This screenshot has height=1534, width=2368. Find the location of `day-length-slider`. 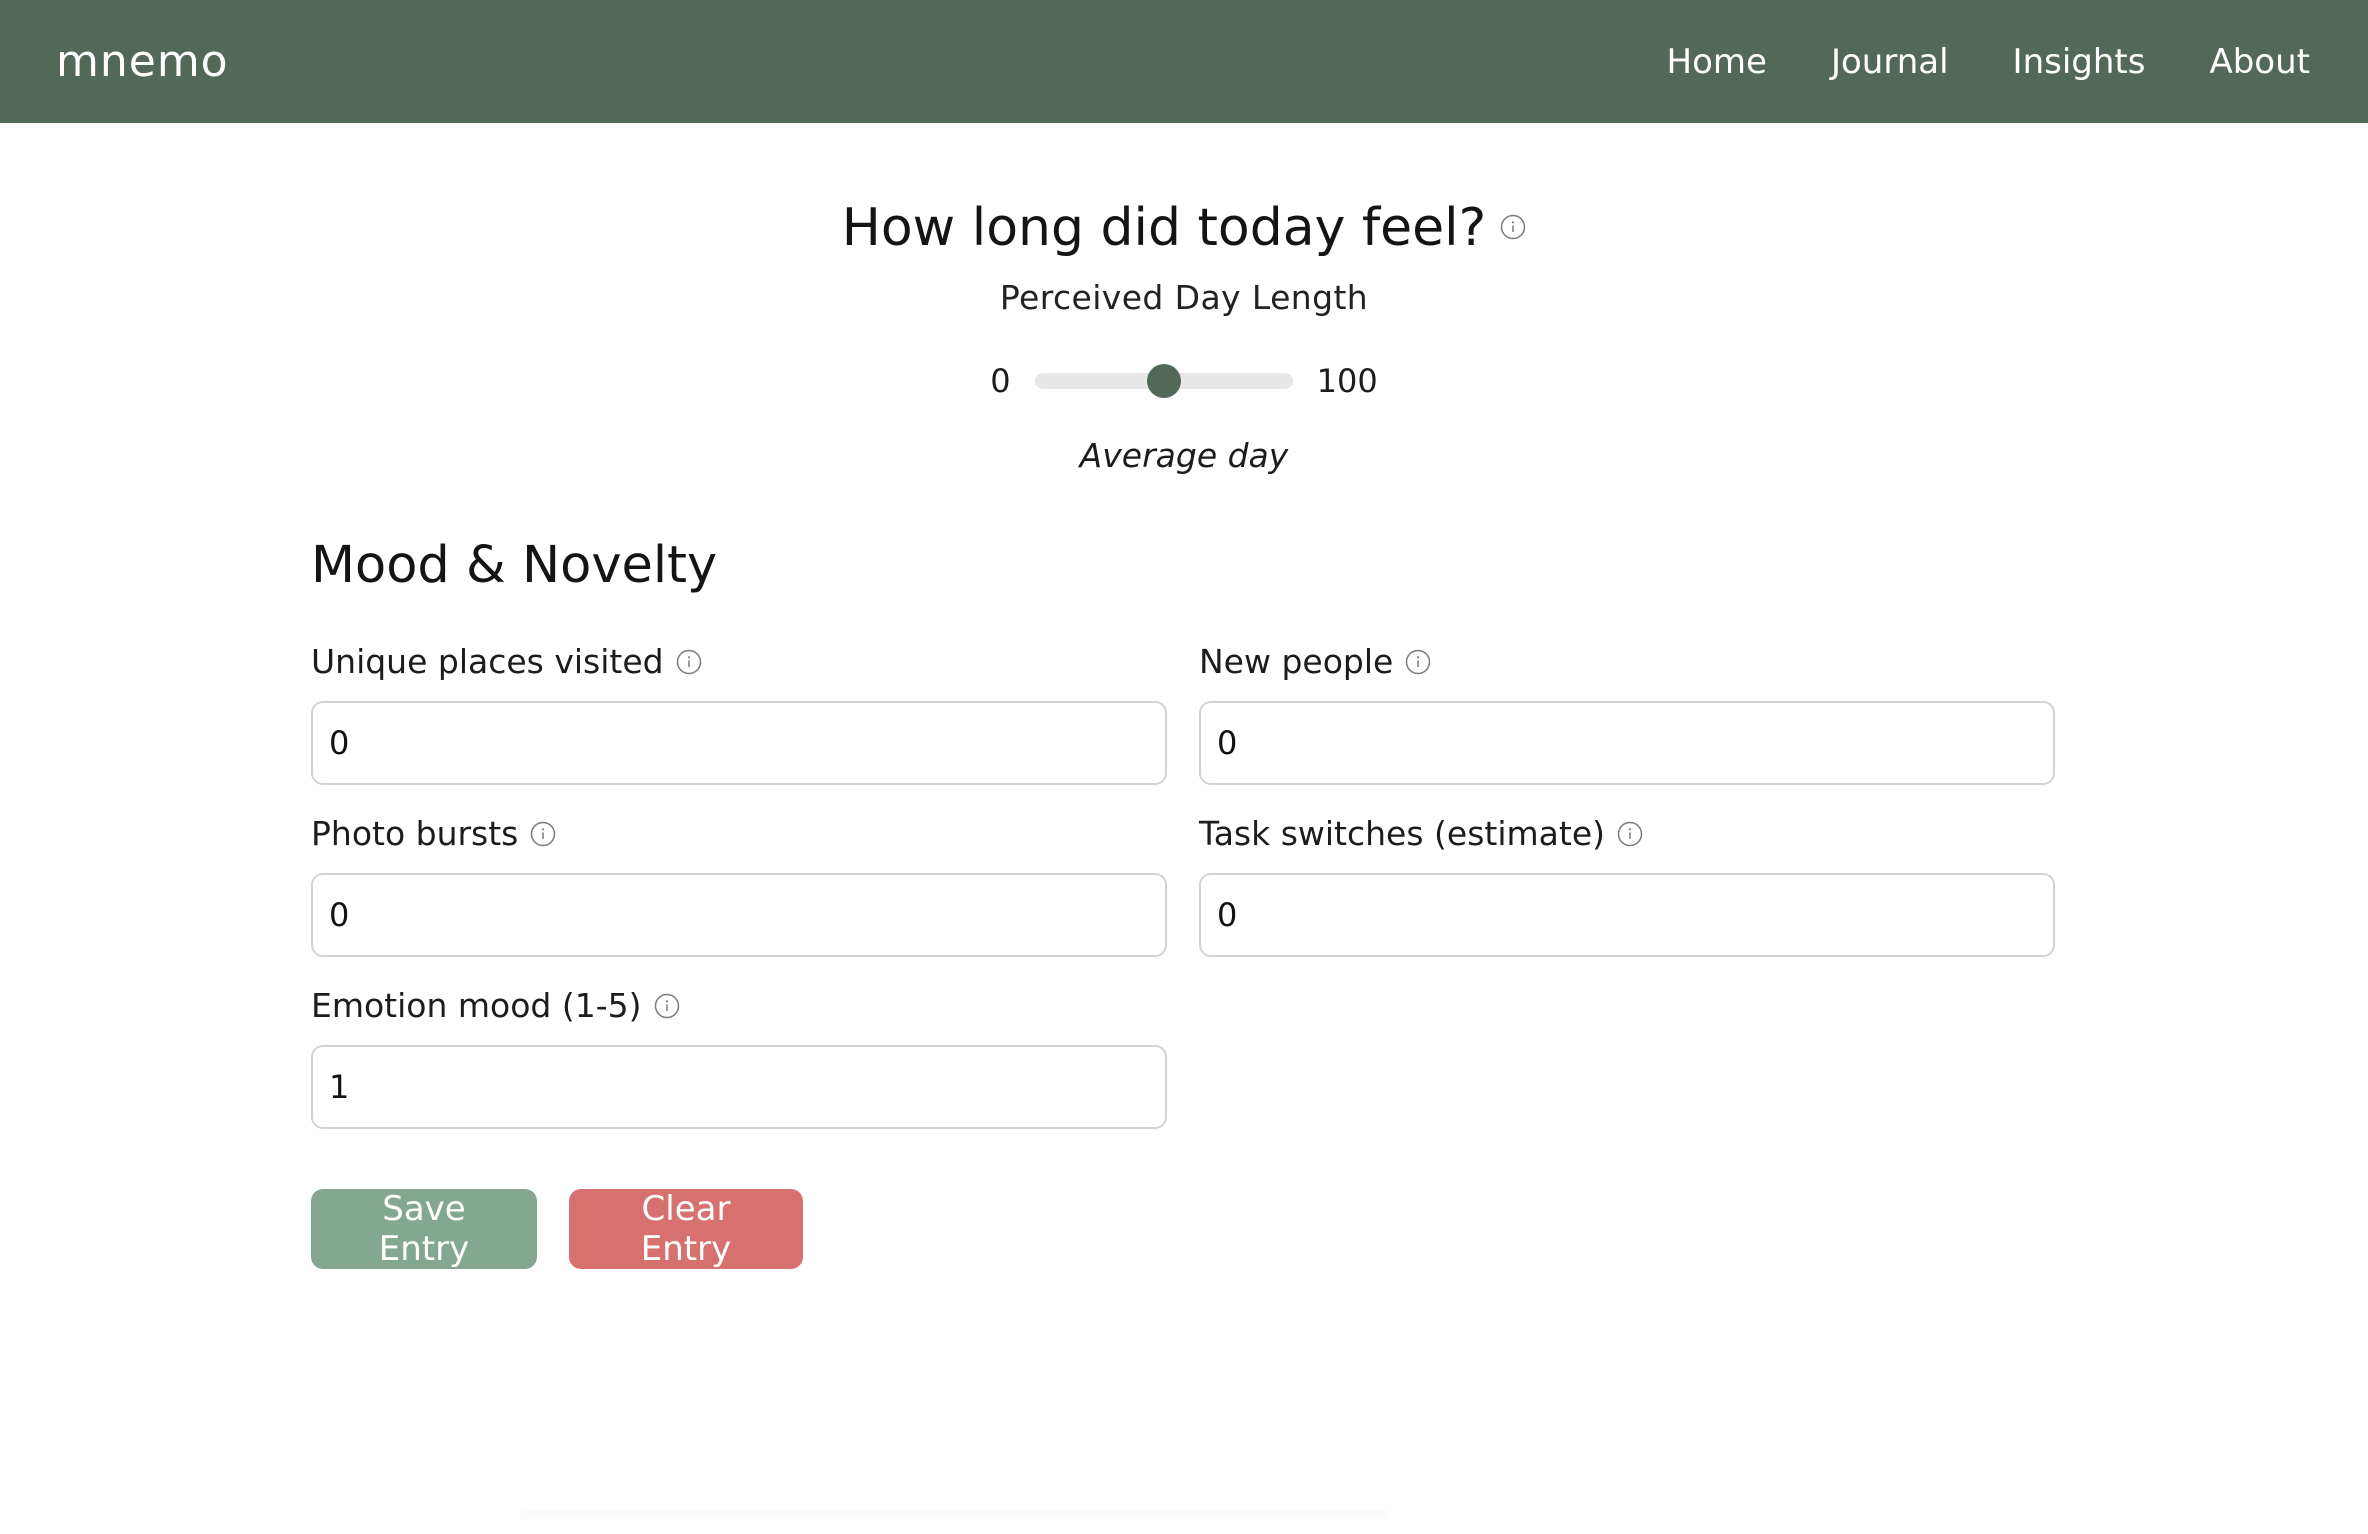

day-length-slider is located at coordinates (1163, 381).